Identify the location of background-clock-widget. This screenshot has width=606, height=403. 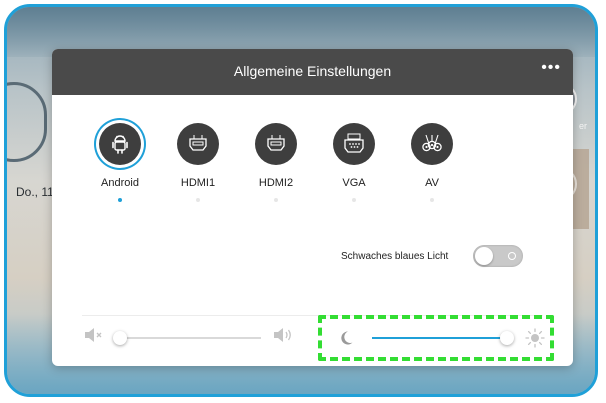
(27, 122).